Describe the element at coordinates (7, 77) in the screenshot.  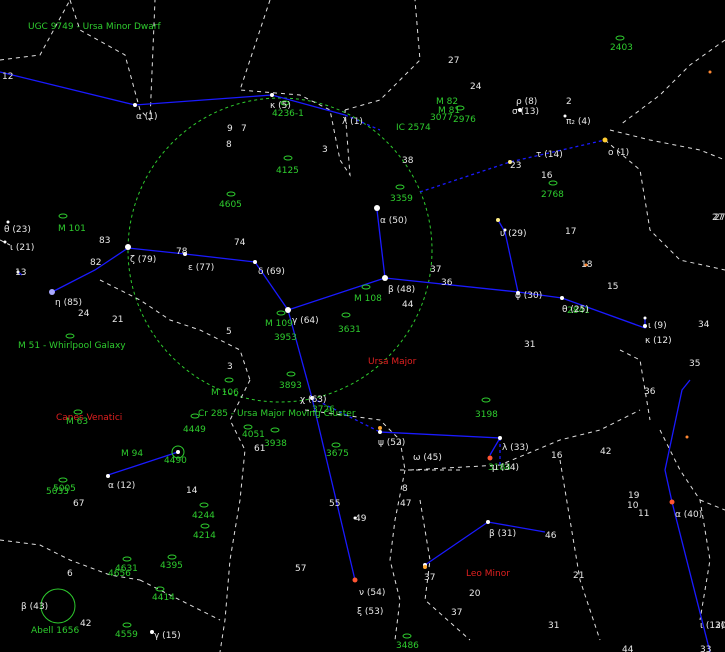
I see `star-magnitude-label: 12` at that location.